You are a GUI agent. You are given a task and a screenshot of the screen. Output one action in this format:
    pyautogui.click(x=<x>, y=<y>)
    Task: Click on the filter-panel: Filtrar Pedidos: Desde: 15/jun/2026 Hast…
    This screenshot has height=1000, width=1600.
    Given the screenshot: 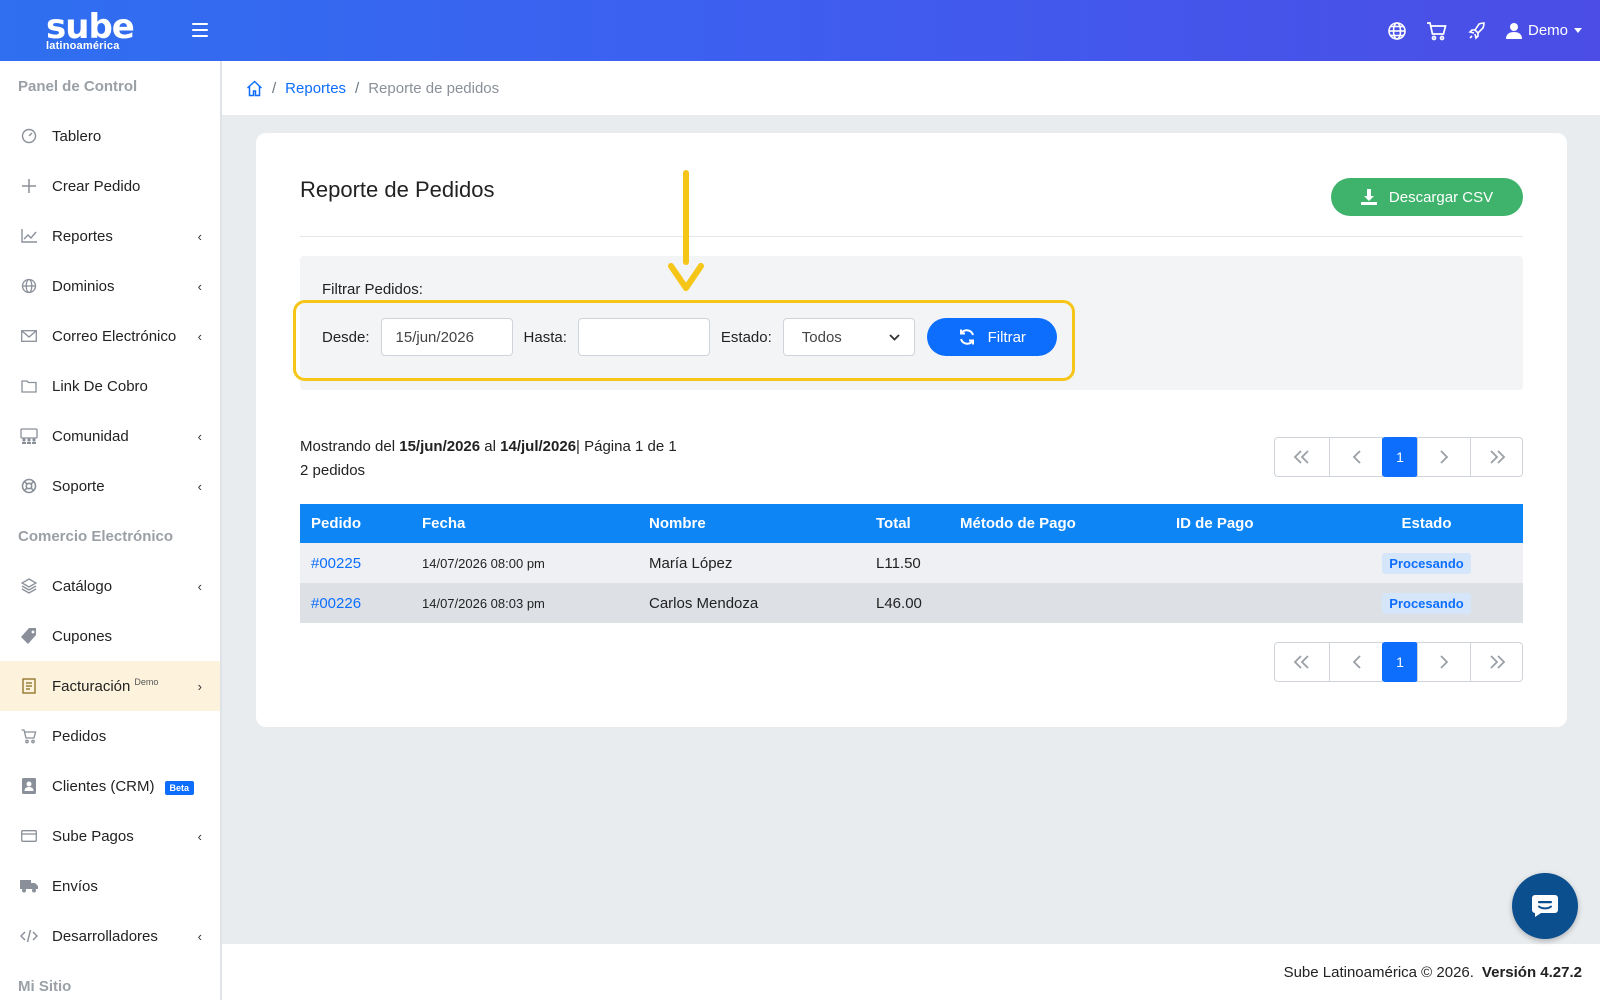 What is the action you would take?
    pyautogui.click(x=911, y=323)
    